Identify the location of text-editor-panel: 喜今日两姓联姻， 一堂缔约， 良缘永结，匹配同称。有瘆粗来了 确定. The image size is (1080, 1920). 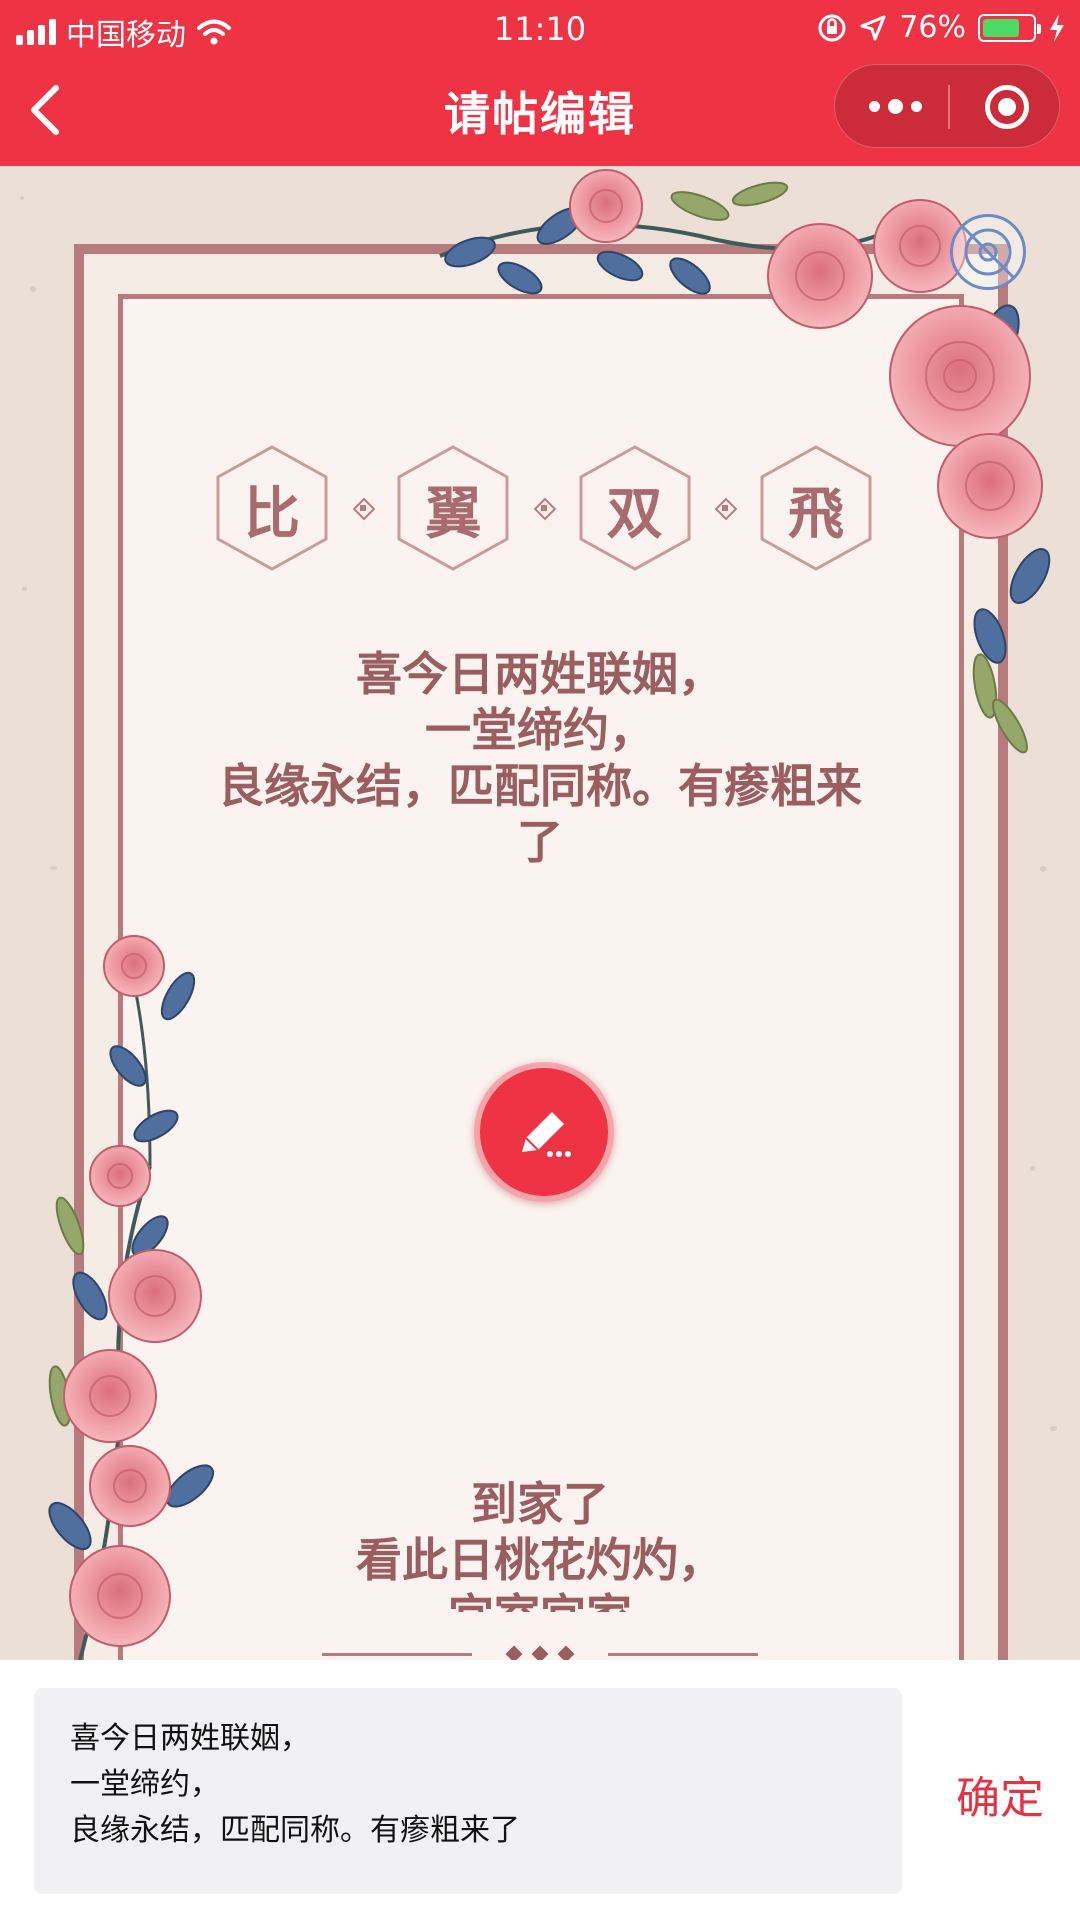
(540, 1790).